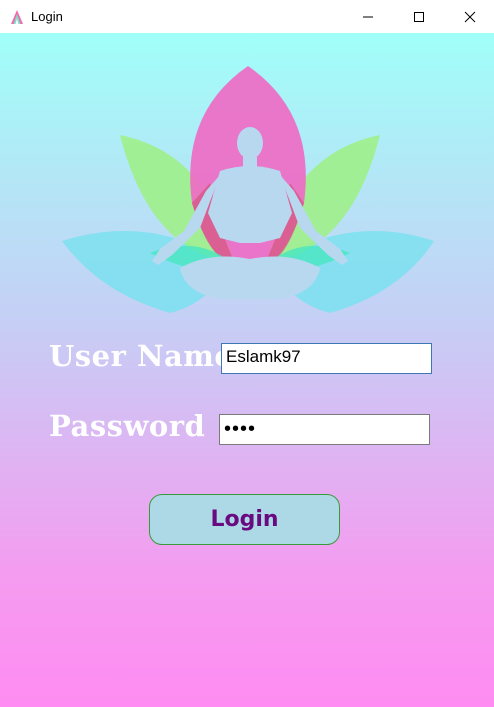 This screenshot has height=707, width=494. Describe the element at coordinates (17, 17) in the screenshot. I see `app-logo-icon` at that location.